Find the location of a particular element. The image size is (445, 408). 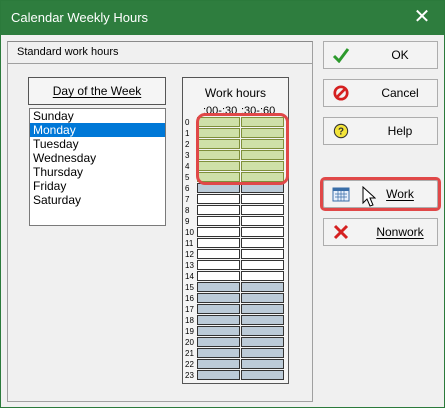

hour-label: 7 is located at coordinates (187, 199).